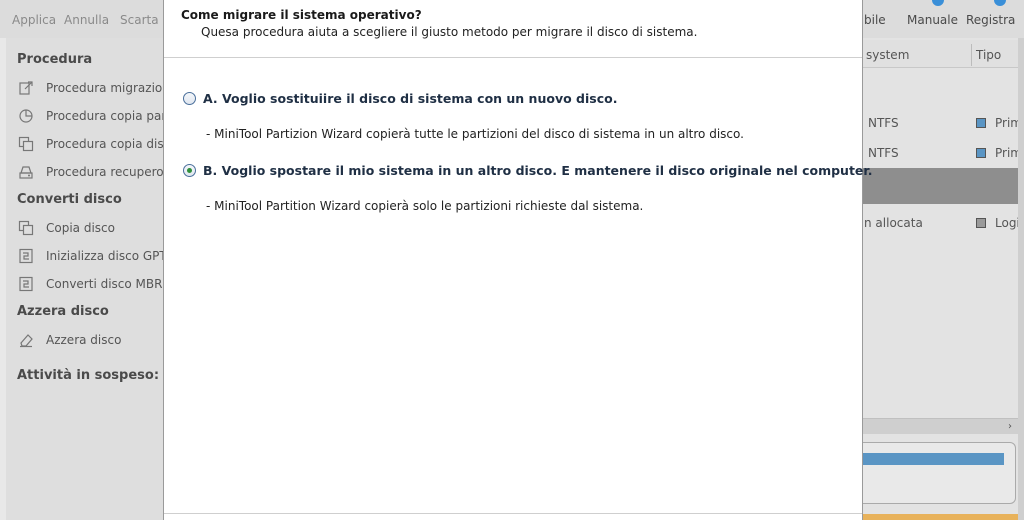  Describe the element at coordinates (26, 256) in the screenshot. I see `initialize-icon` at that location.